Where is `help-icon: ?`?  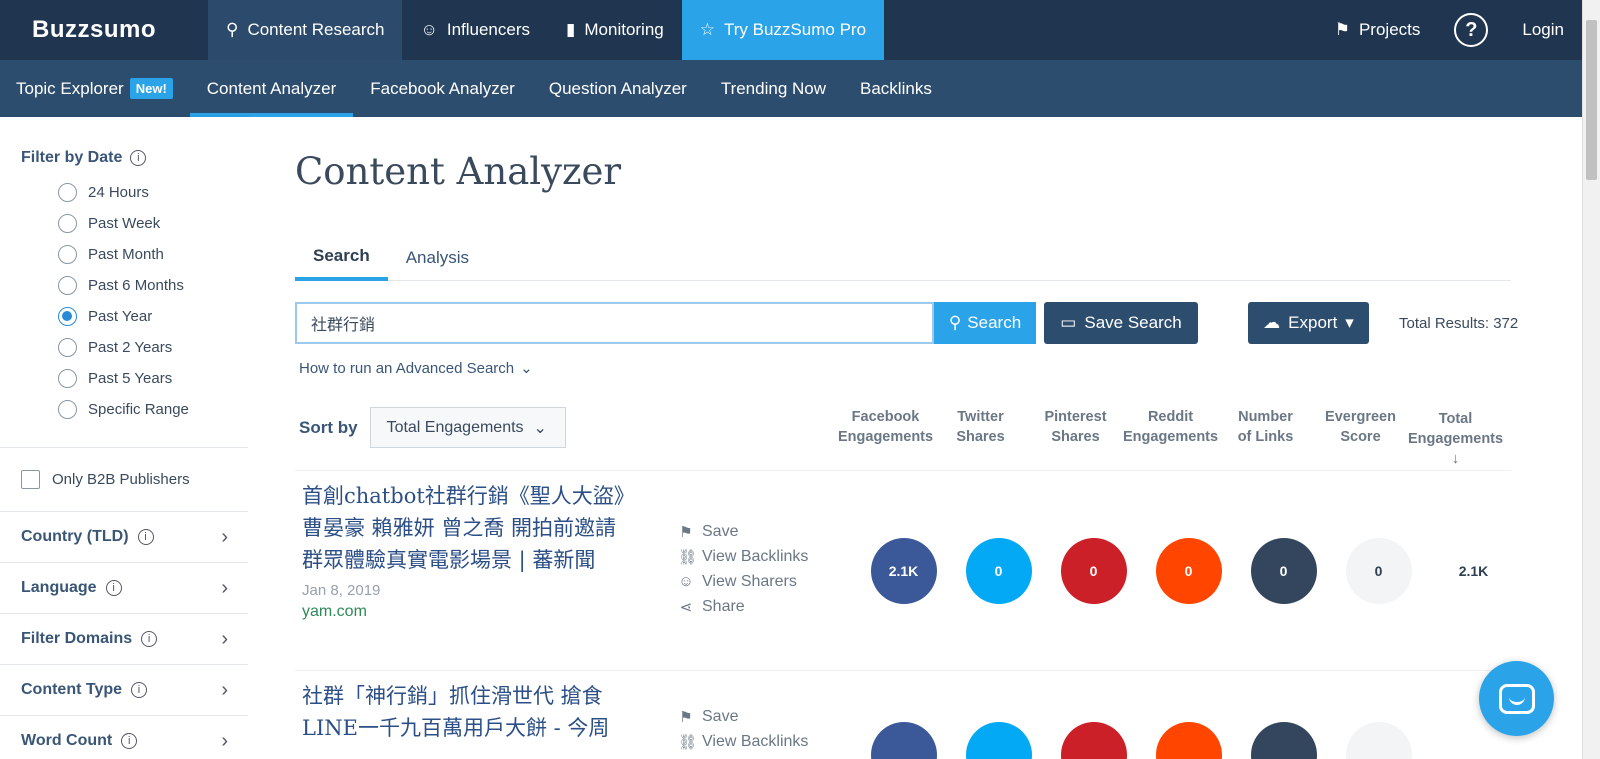 help-icon: ? is located at coordinates (1471, 30).